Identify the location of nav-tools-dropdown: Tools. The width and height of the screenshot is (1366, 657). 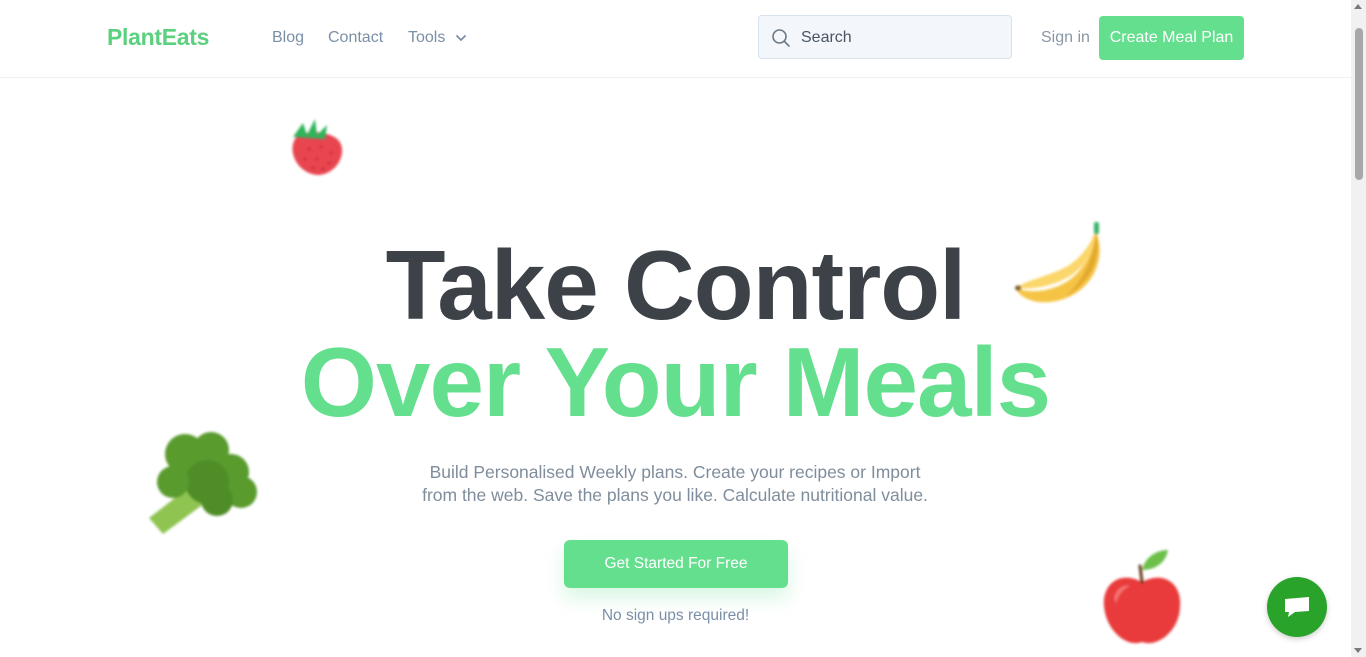
(437, 38).